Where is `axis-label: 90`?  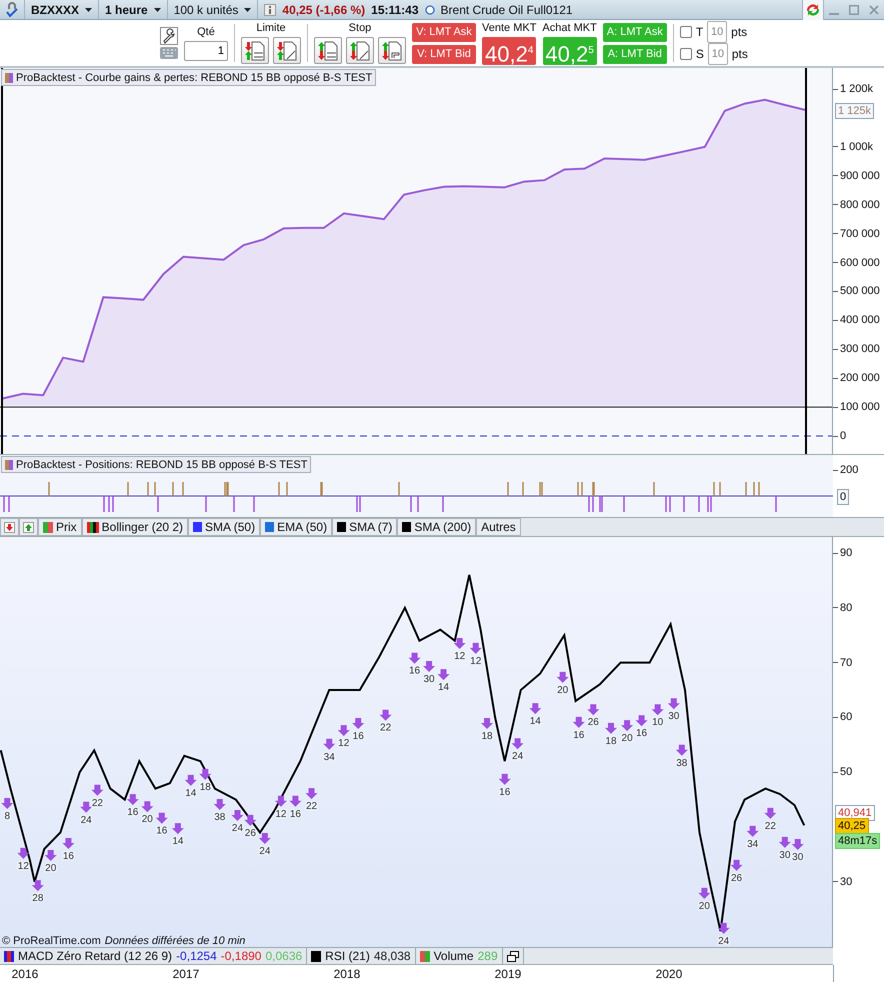 axis-label: 90 is located at coordinates (846, 553).